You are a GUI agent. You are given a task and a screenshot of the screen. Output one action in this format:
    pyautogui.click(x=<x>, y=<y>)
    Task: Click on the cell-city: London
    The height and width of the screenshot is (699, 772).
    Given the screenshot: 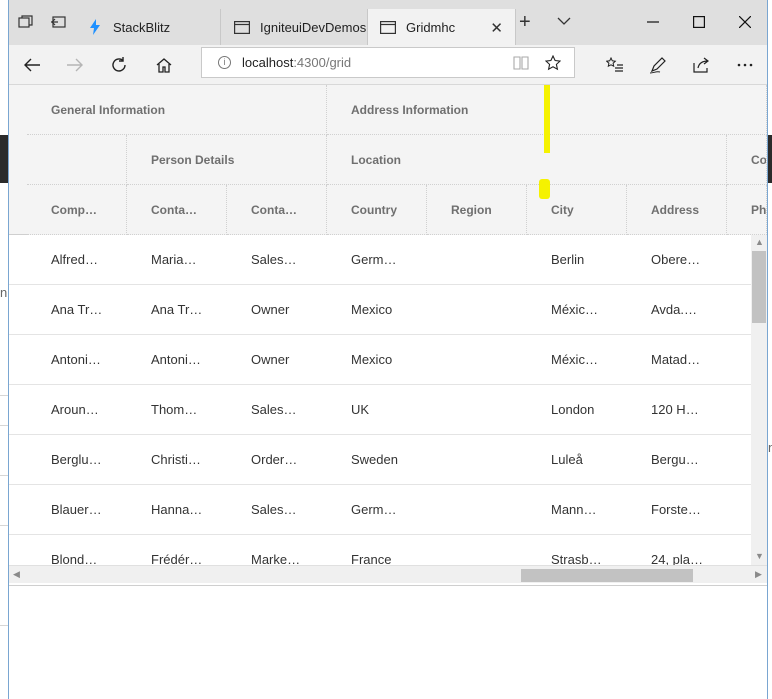 What is the action you would take?
    pyautogui.click(x=577, y=409)
    